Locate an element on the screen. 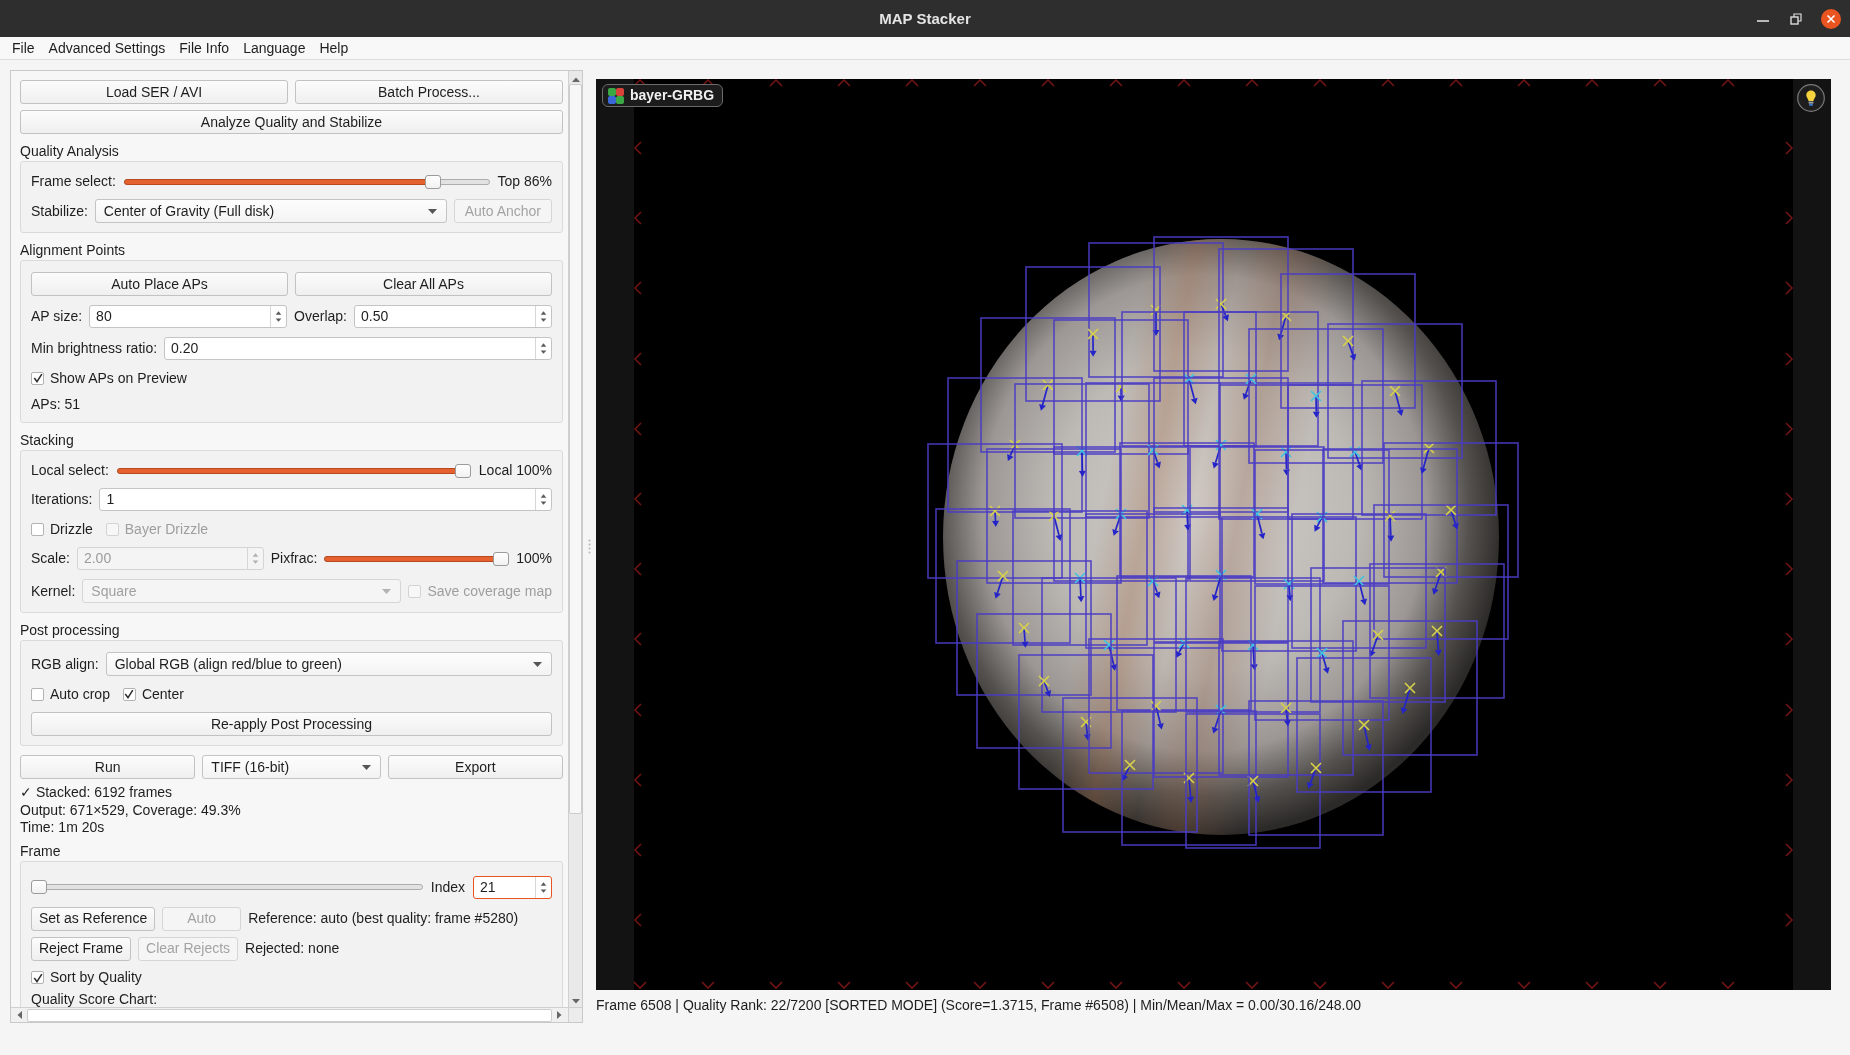  frame-slider is located at coordinates (227, 887).